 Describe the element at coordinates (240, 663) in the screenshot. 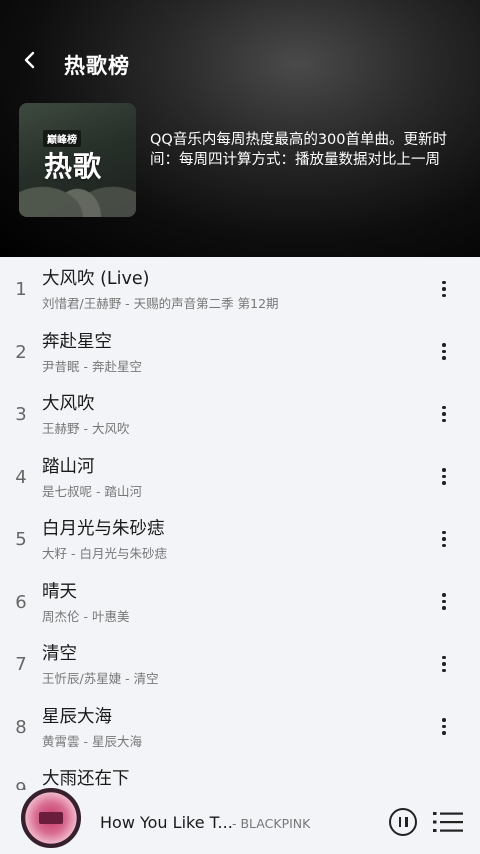

I see `song-row: 7 清空 王忻辰/苏星婕 - 清空` at that location.